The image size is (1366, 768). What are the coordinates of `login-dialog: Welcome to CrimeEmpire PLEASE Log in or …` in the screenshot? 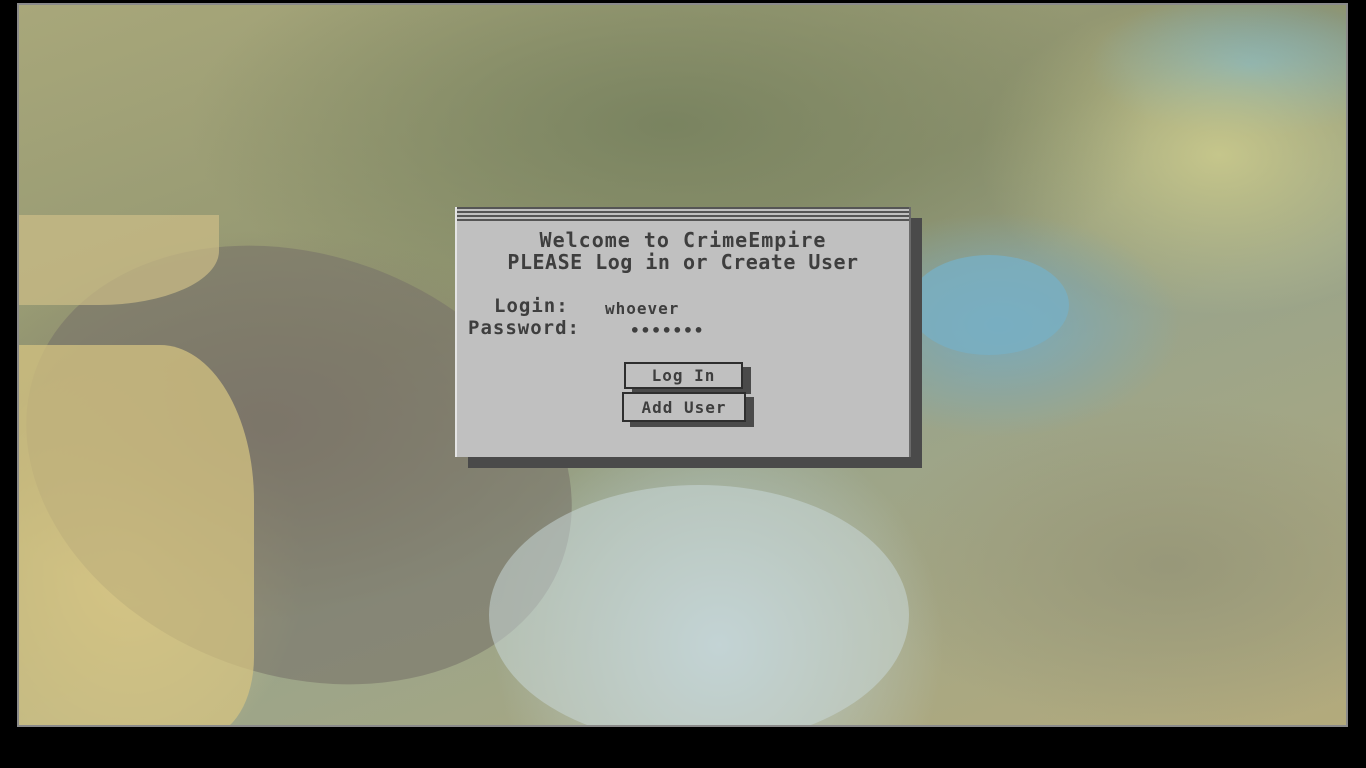 It's located at (683, 332).